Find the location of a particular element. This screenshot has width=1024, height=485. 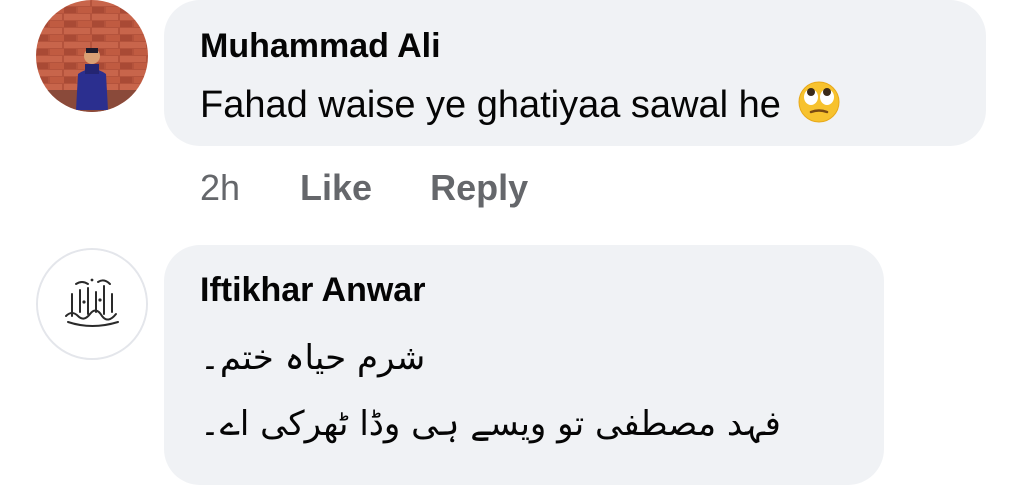

comment-text: Fahad waise ye ghatiyaa sawal he is located at coordinates (520, 107).